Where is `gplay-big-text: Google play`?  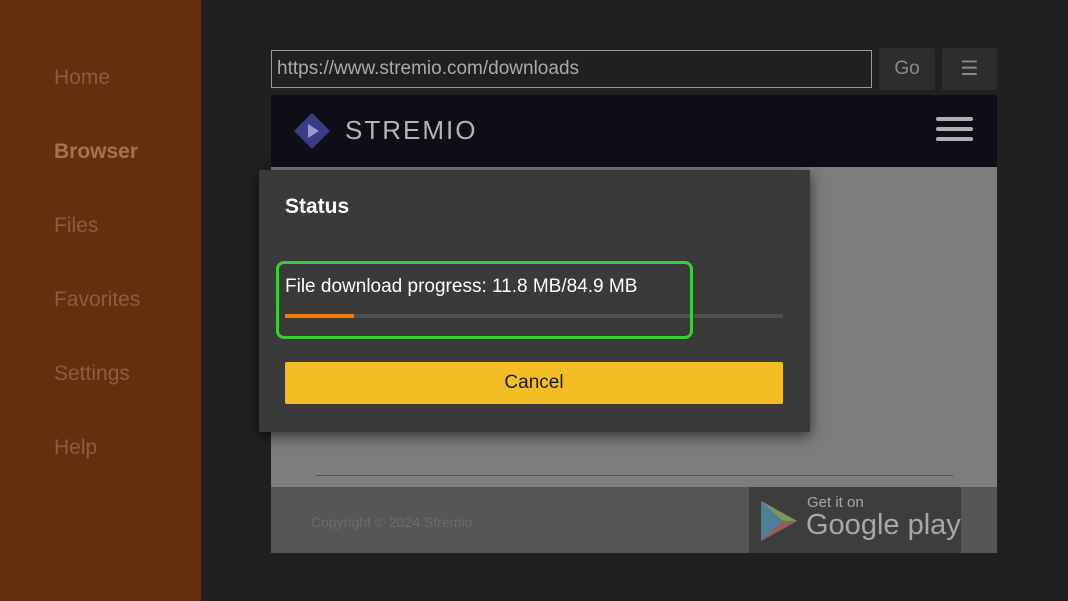 gplay-big-text: Google play is located at coordinates (883, 525).